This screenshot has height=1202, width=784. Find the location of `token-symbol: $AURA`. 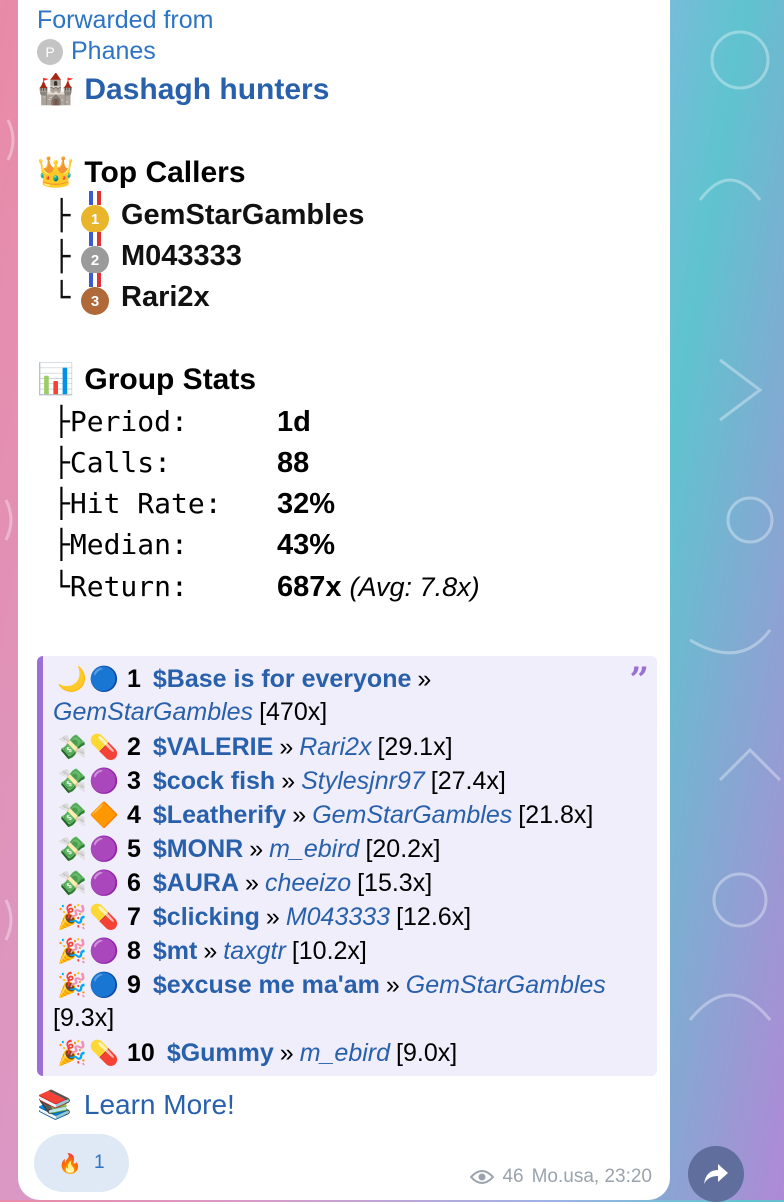

token-symbol: $AURA is located at coordinates (196, 883).